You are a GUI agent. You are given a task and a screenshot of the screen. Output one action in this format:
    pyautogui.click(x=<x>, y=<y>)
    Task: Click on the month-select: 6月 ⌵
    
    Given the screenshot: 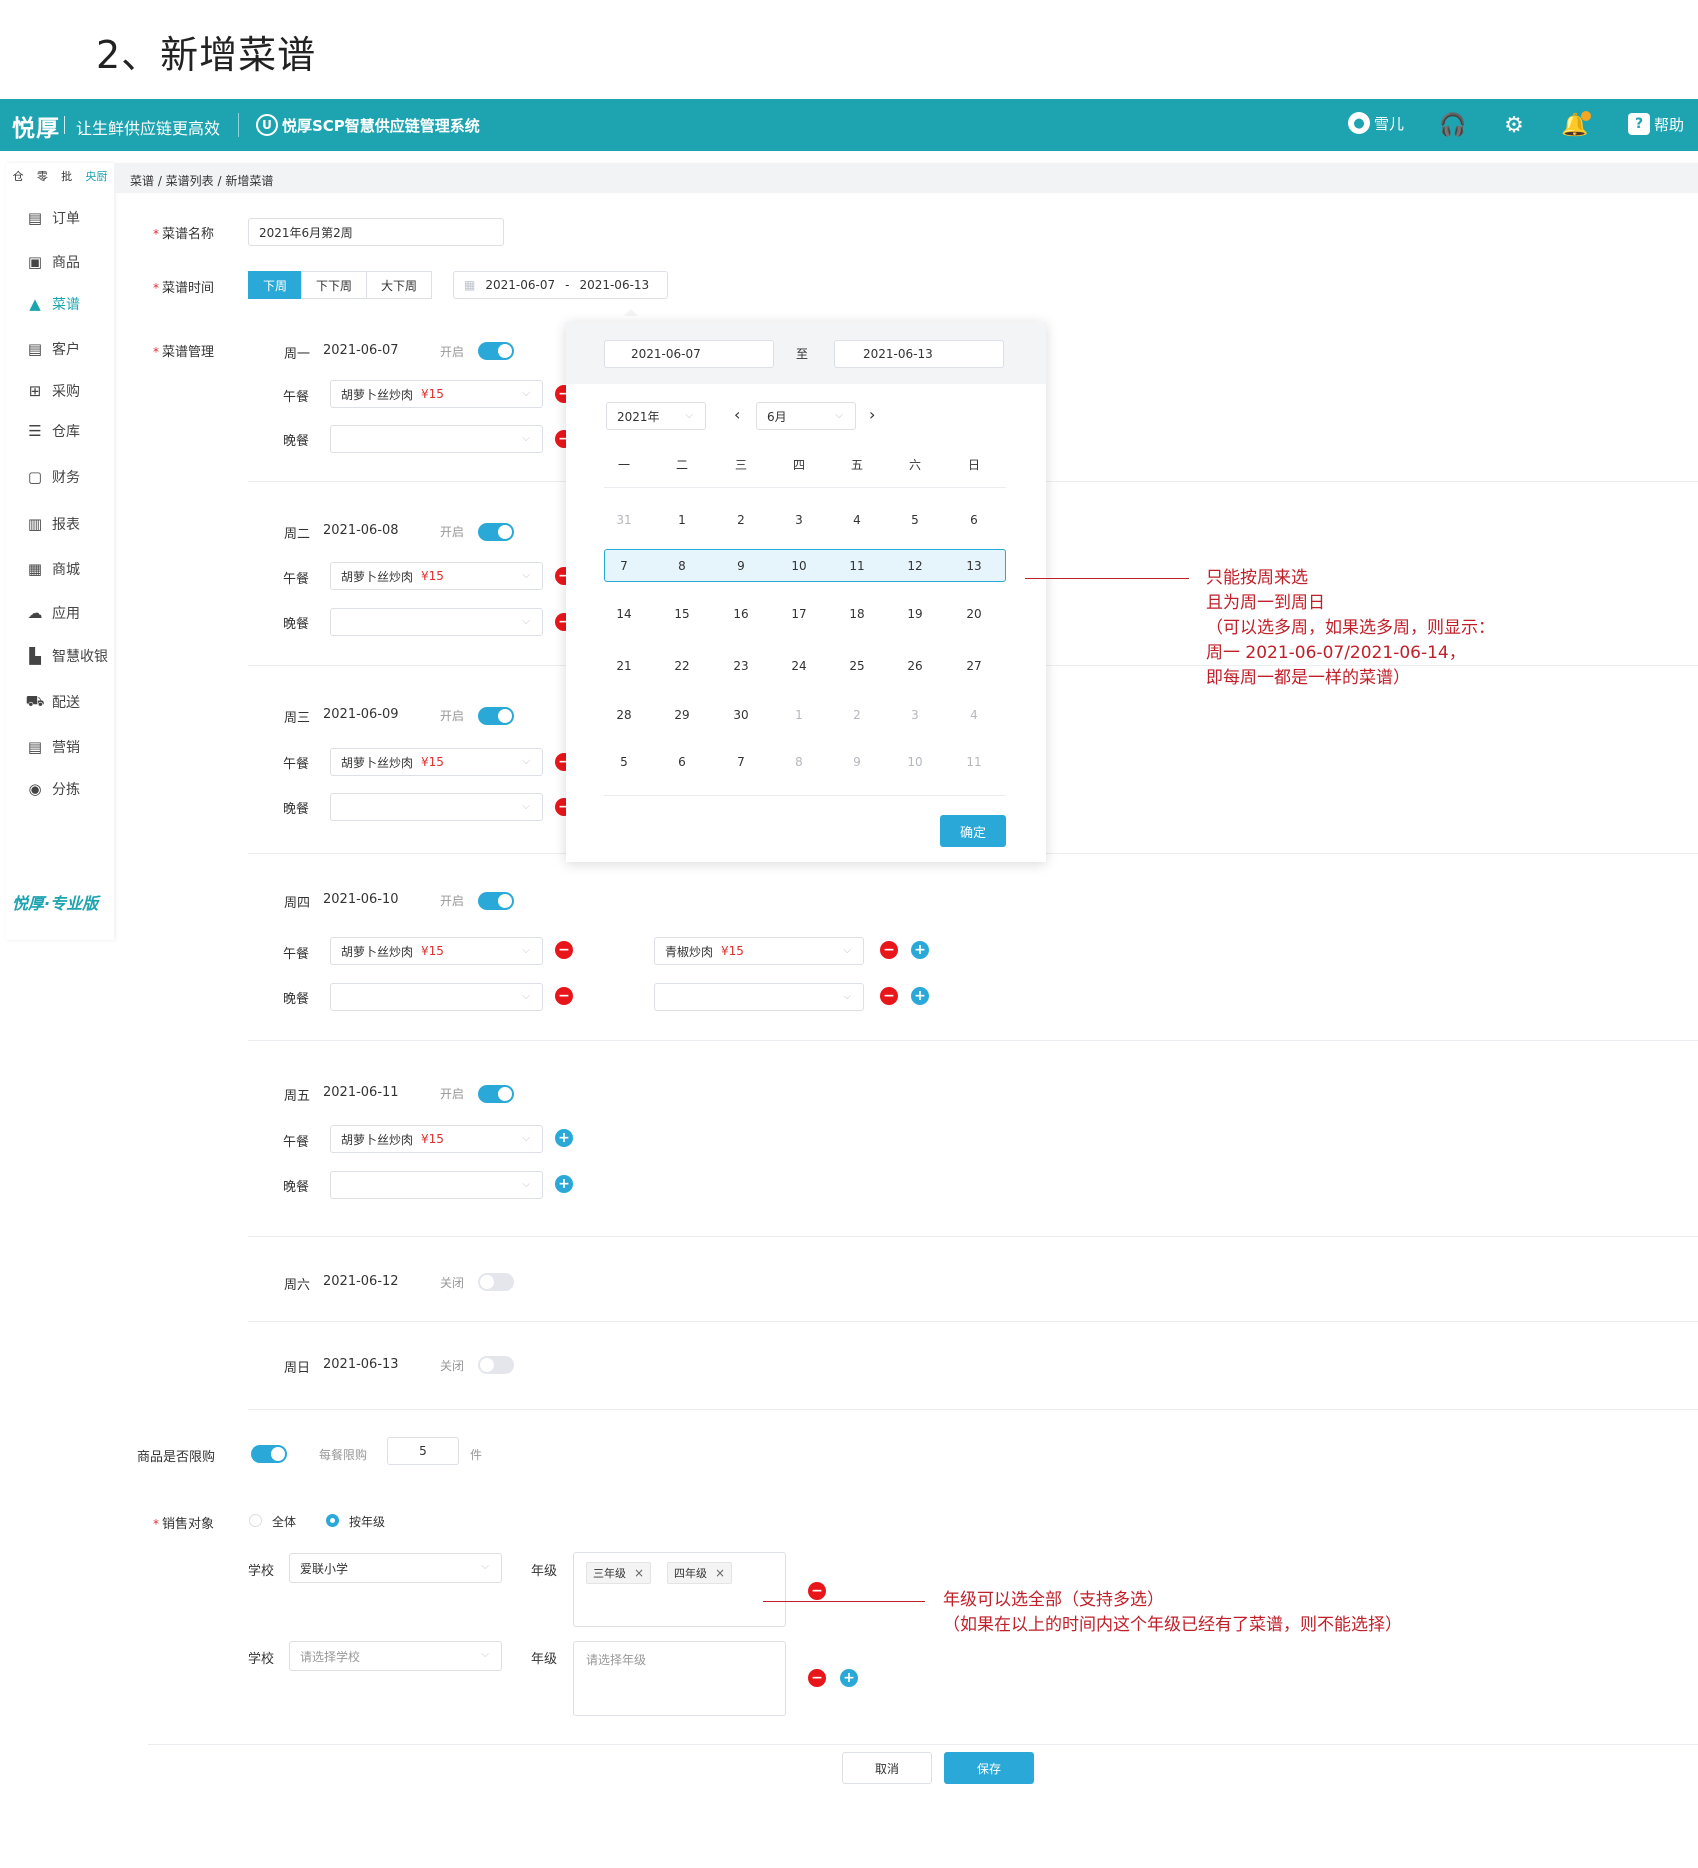 What is the action you would take?
    pyautogui.click(x=806, y=416)
    